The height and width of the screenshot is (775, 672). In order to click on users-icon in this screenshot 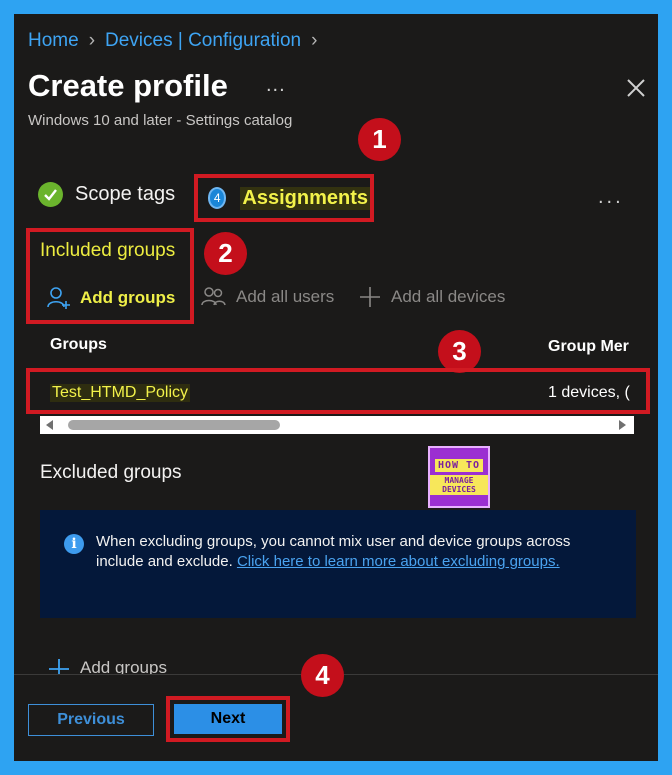, I will do `click(213, 296)`.